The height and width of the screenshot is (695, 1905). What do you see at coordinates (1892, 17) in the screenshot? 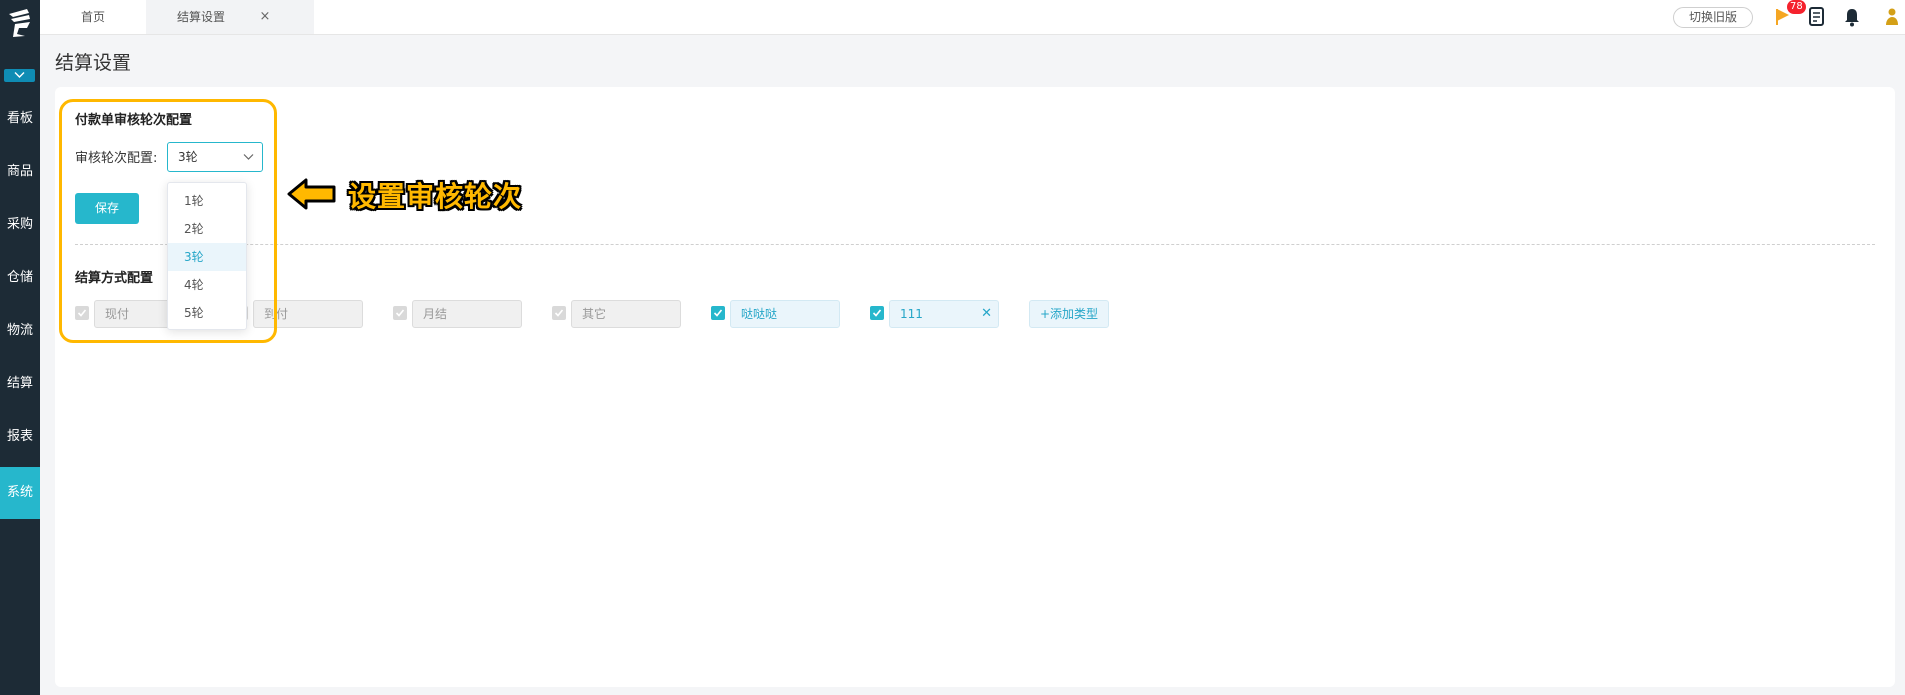
I see `user-icon` at bounding box center [1892, 17].